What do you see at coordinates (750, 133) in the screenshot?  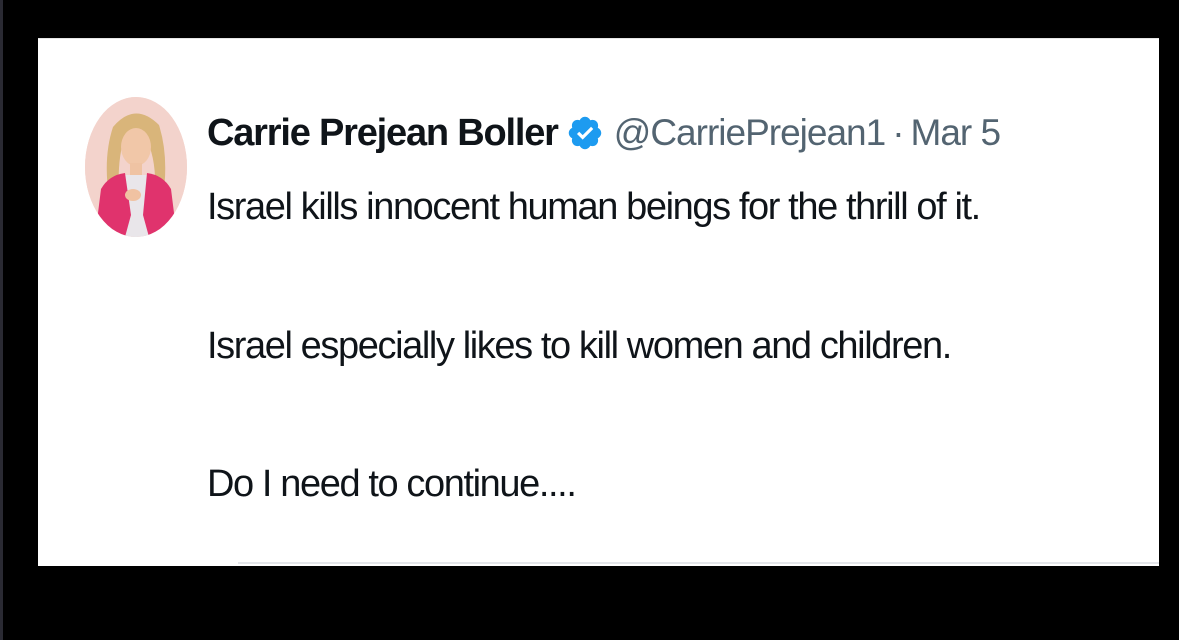 I see `author-handle: @CarriePrejean1` at bounding box center [750, 133].